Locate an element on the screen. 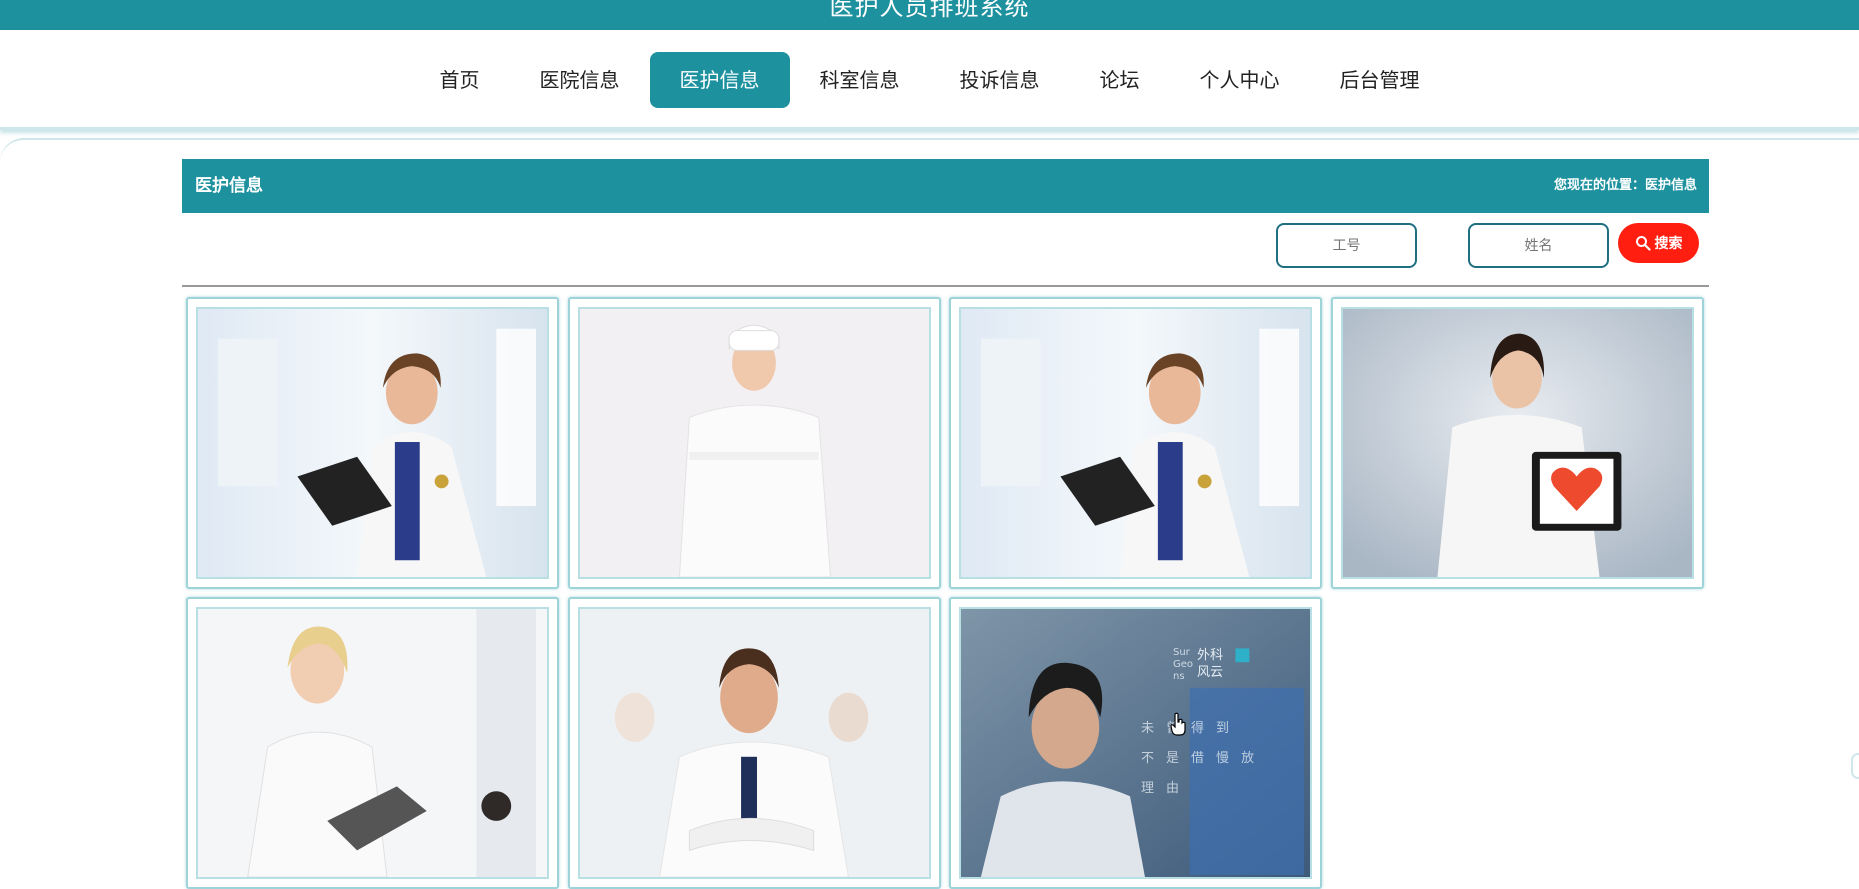  verse-char: 未 is located at coordinates (1154, 728).